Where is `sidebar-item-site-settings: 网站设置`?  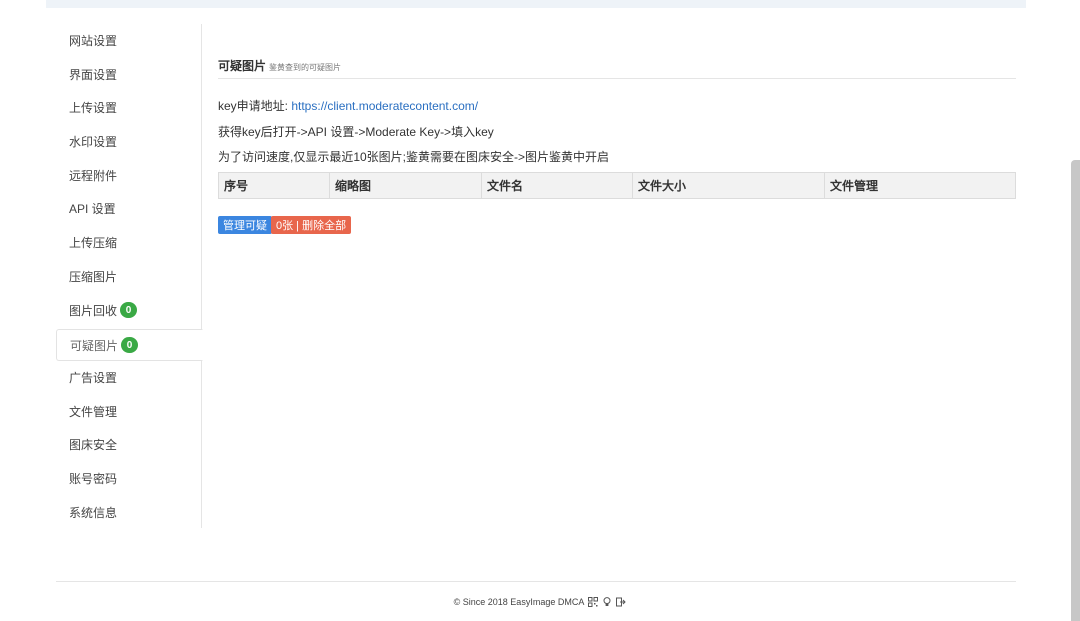 sidebar-item-site-settings: 网站设置 is located at coordinates (129, 40).